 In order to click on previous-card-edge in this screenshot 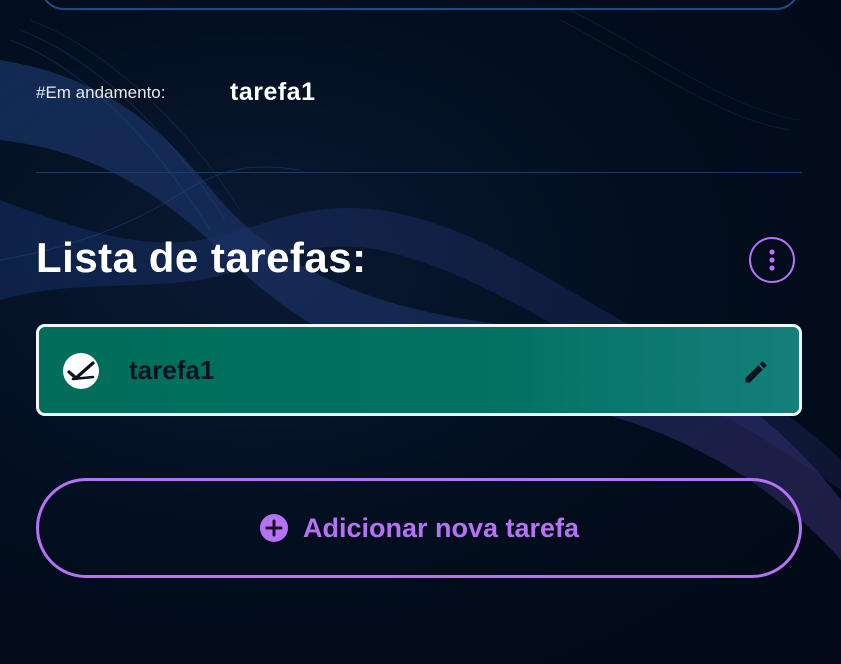, I will do `click(420, 5)`.